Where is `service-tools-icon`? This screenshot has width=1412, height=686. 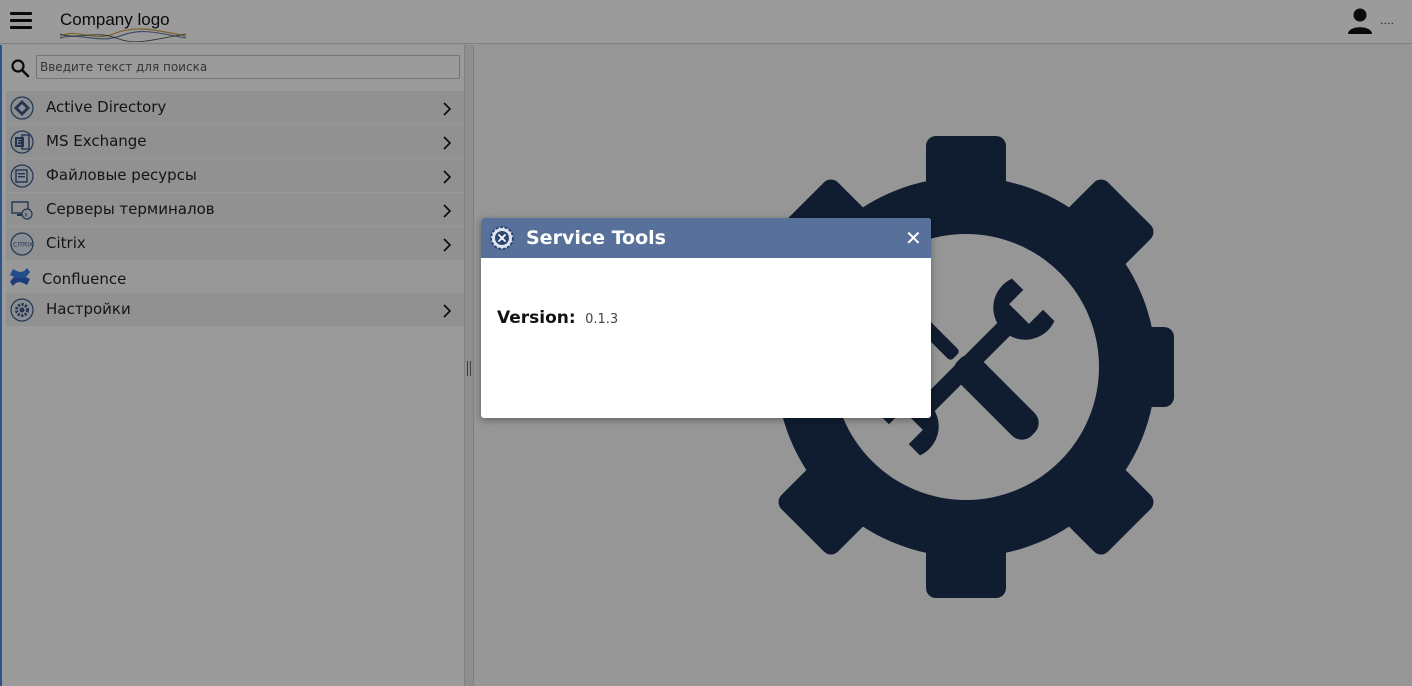
service-tools-icon is located at coordinates (502, 238).